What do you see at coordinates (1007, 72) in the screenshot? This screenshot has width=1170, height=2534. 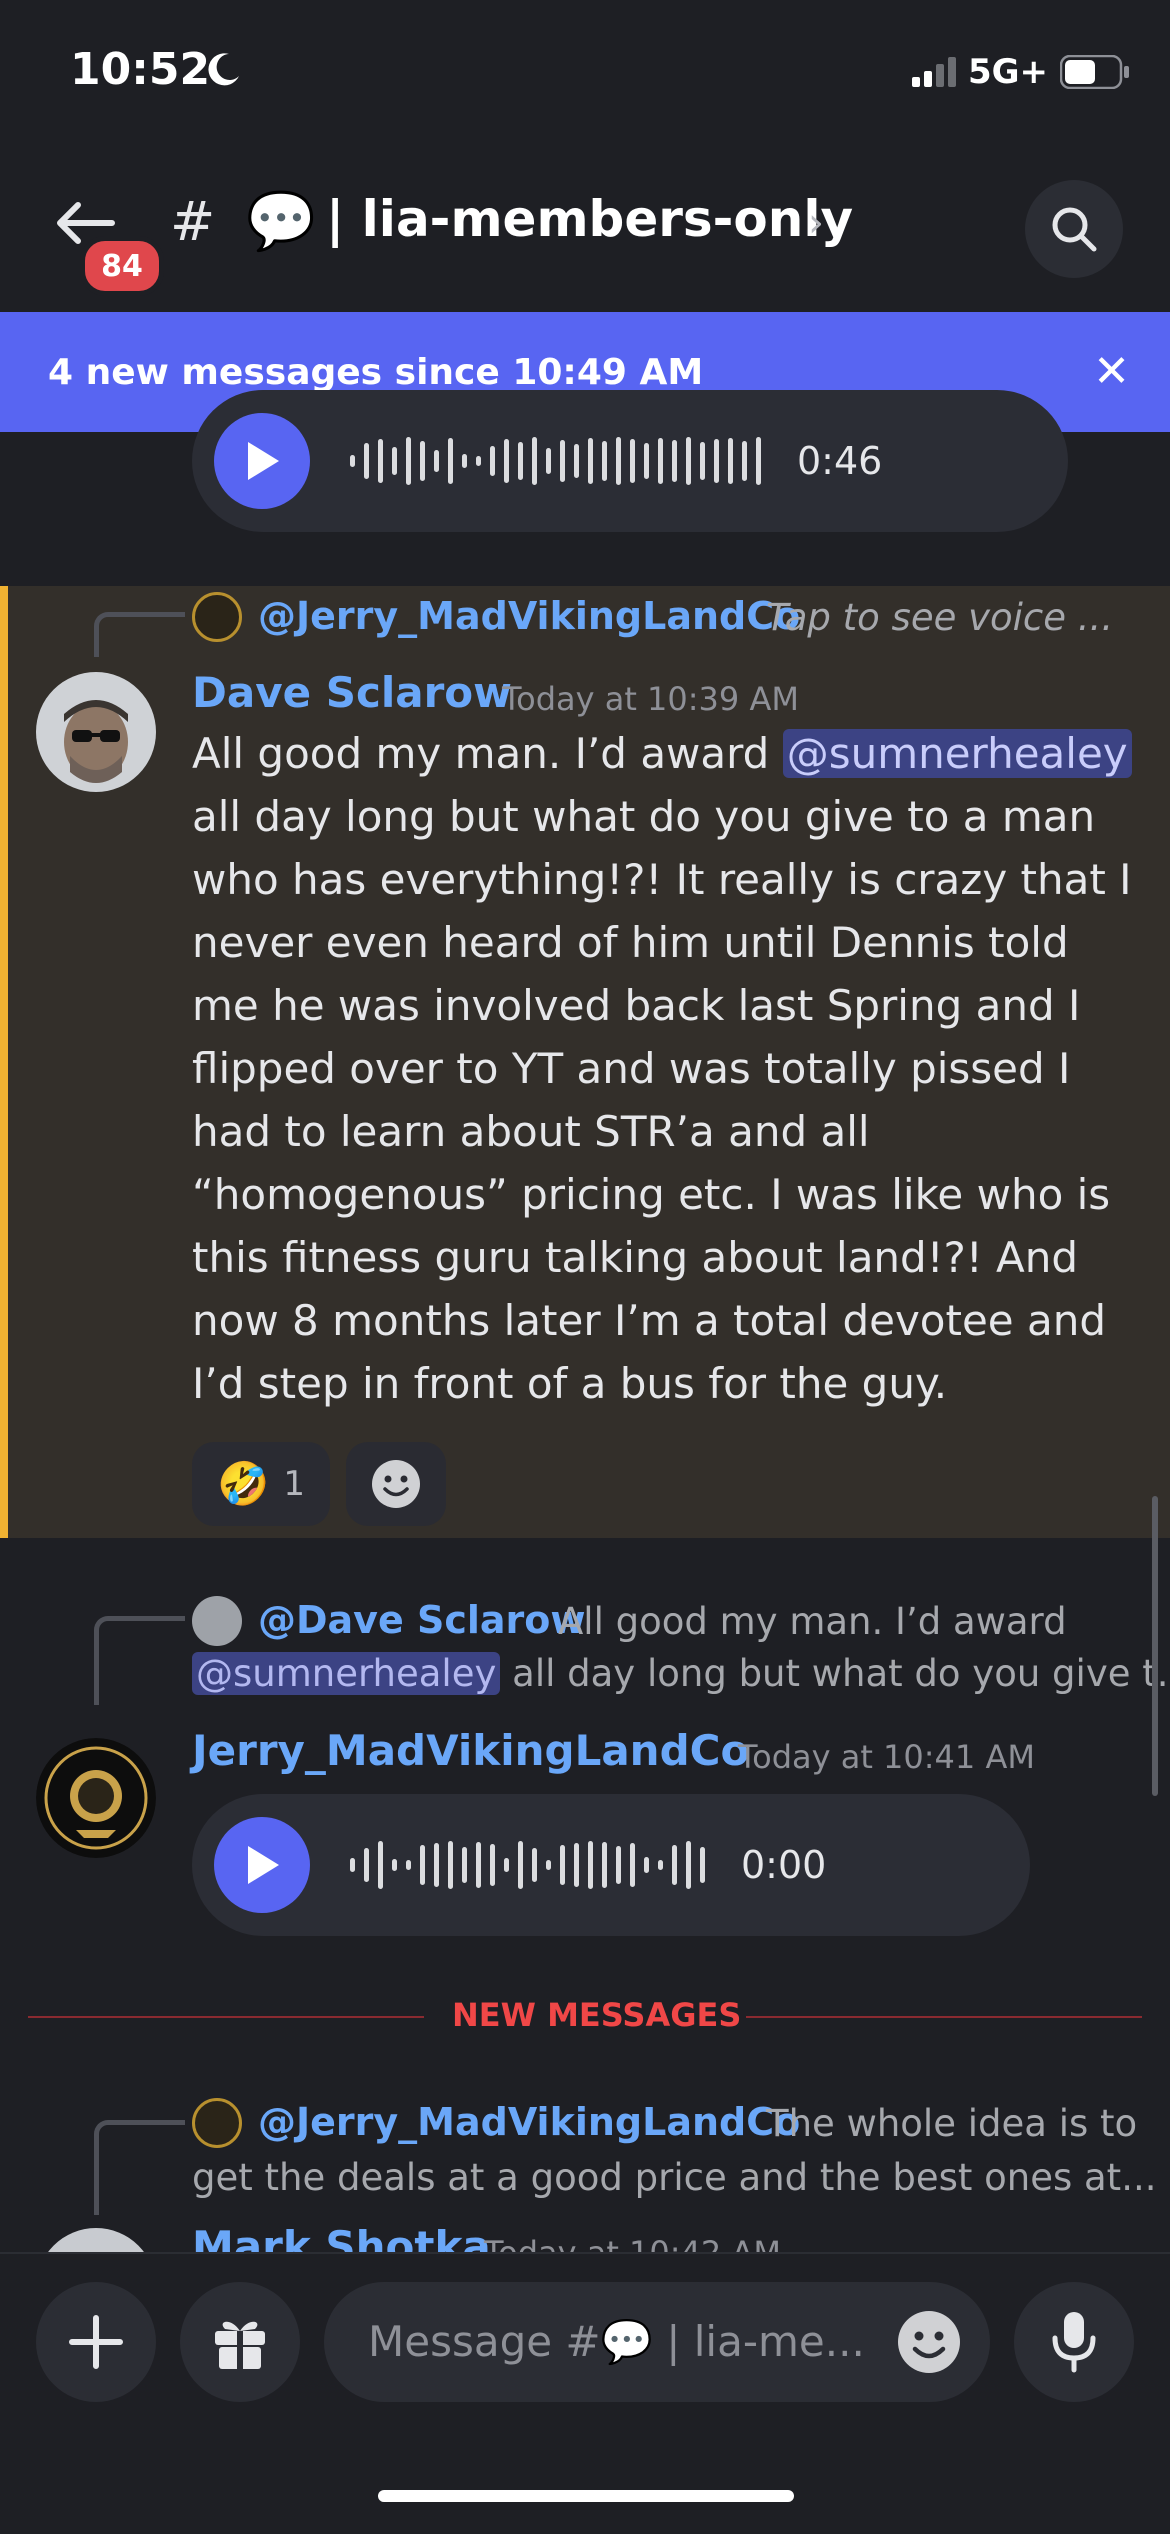 I see `network-type: 5G+` at bounding box center [1007, 72].